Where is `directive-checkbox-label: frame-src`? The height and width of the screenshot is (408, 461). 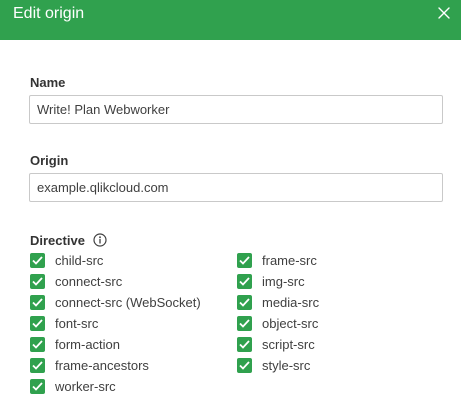 directive-checkbox-label: frame-src is located at coordinates (289, 260).